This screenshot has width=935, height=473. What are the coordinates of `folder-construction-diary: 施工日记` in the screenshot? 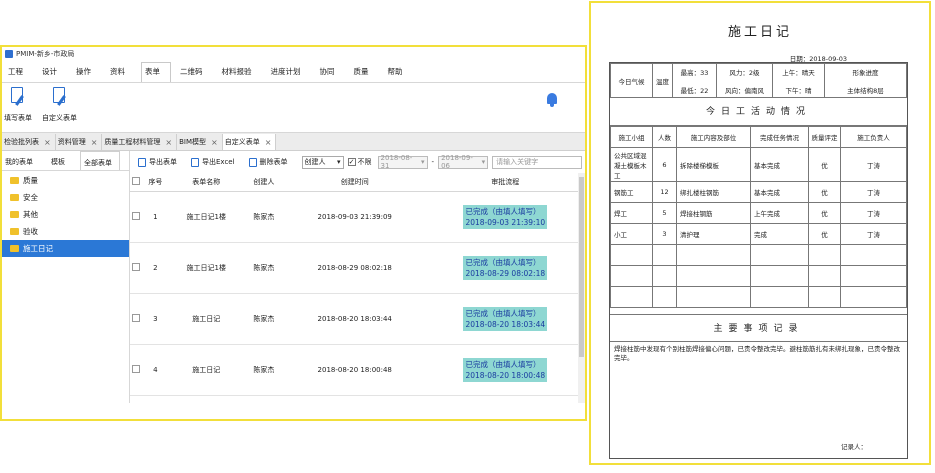 It's located at (65, 248).